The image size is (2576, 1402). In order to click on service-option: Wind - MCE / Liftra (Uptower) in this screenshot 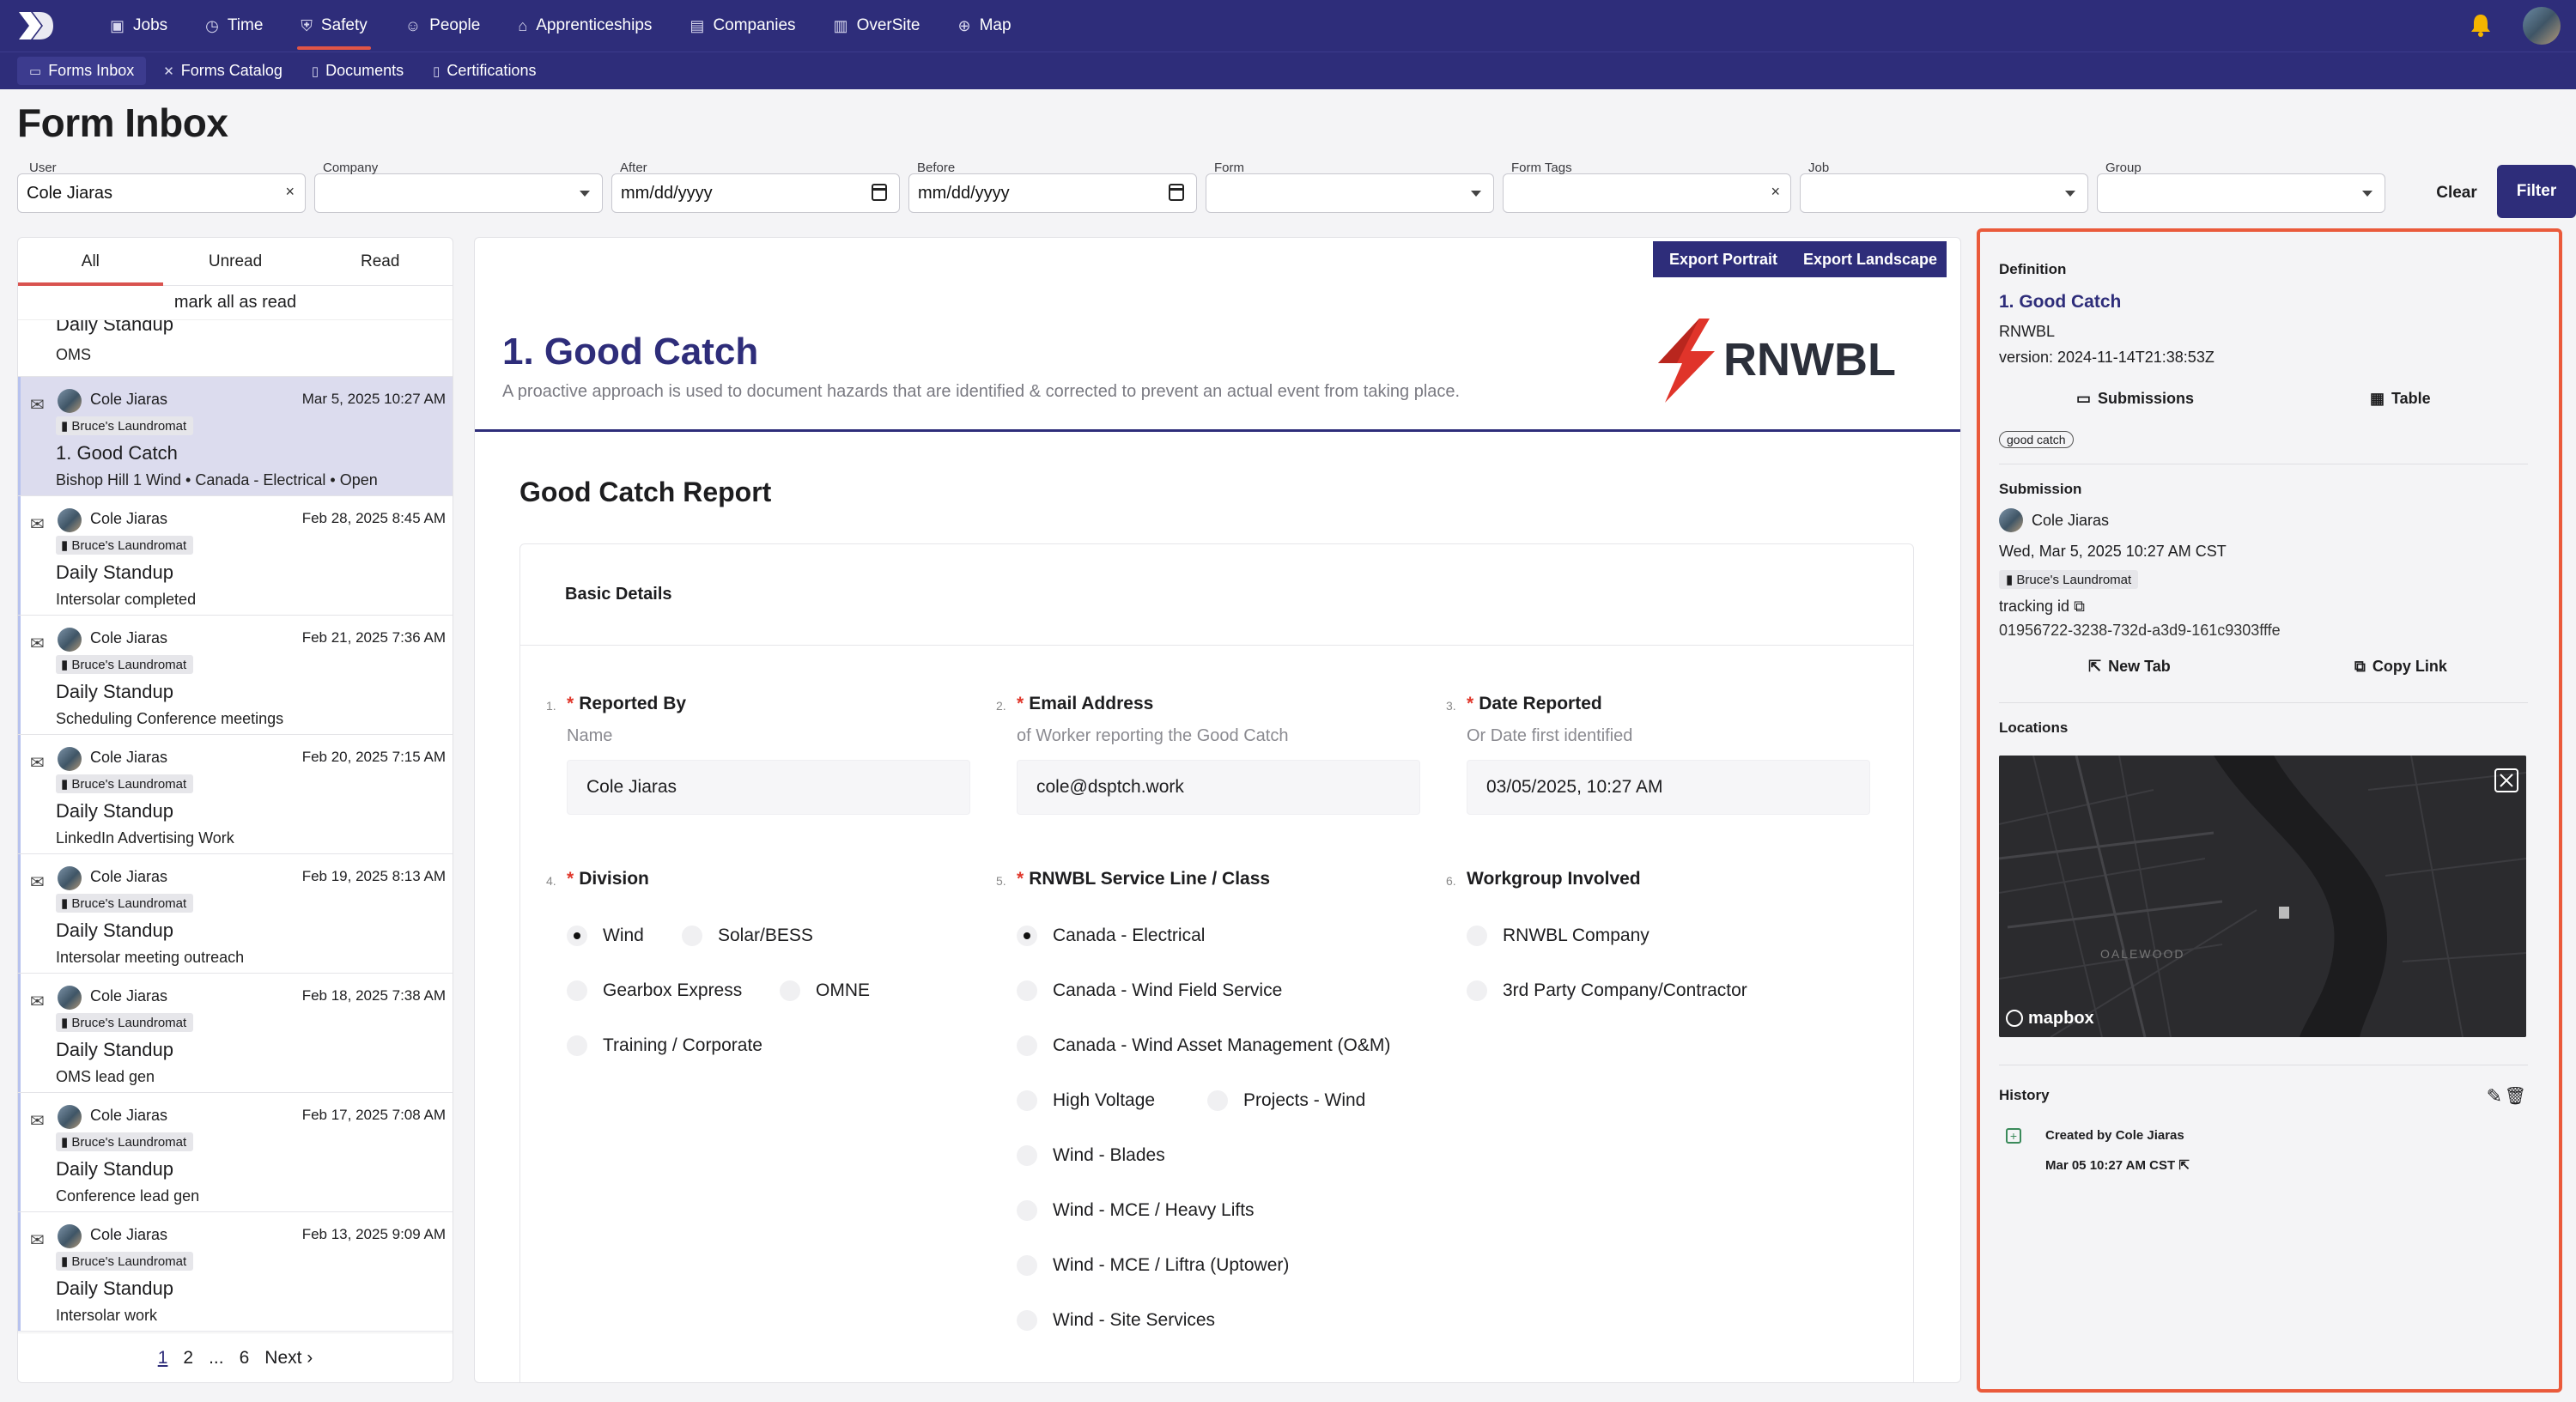, I will do `click(1153, 1265)`.